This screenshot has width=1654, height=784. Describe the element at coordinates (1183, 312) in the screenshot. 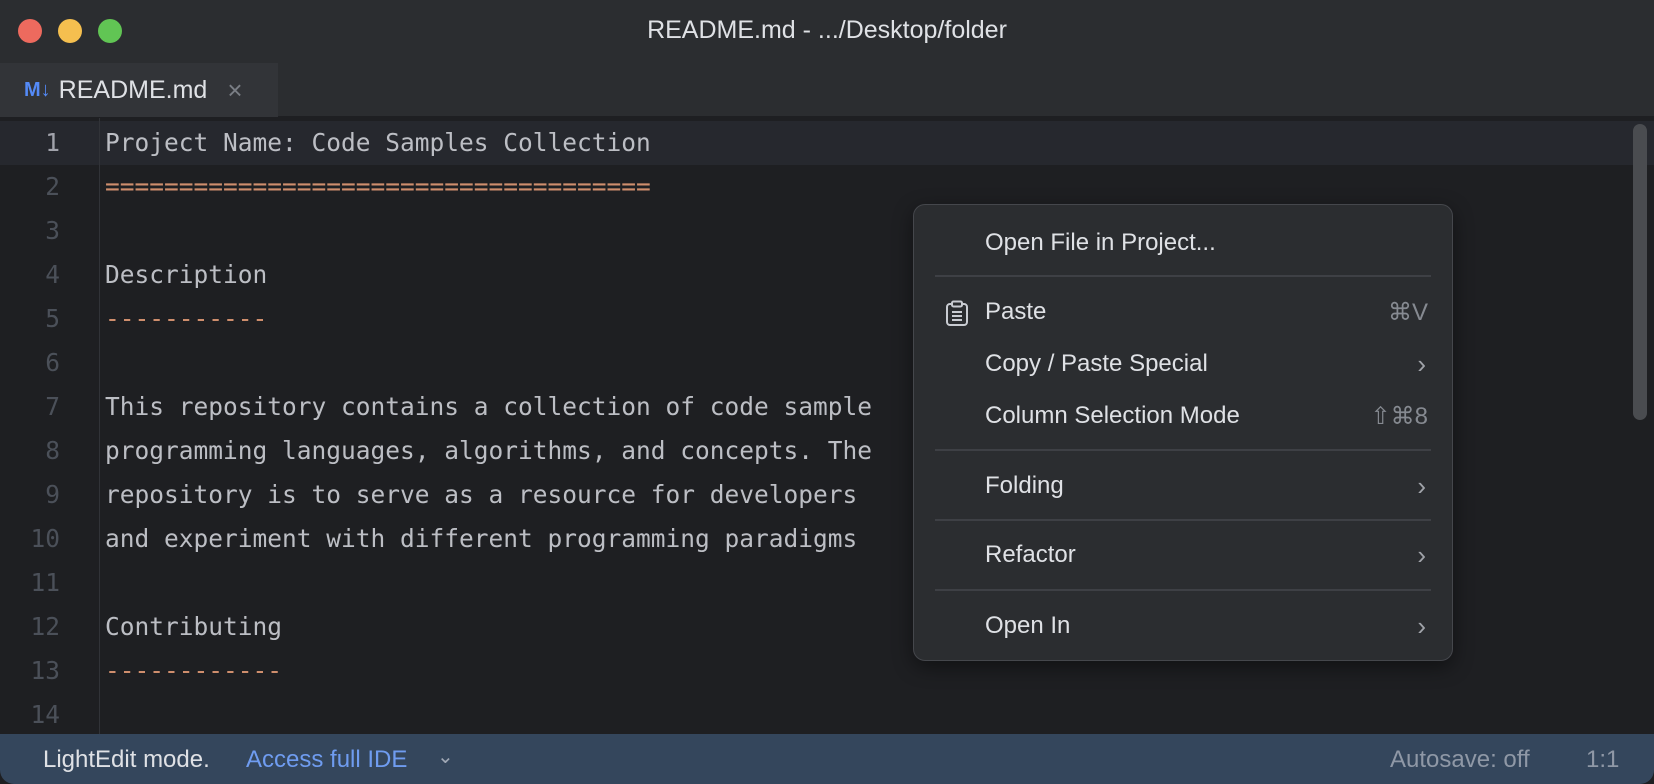

I see `menu-item-paste: Paste ⌘V` at that location.